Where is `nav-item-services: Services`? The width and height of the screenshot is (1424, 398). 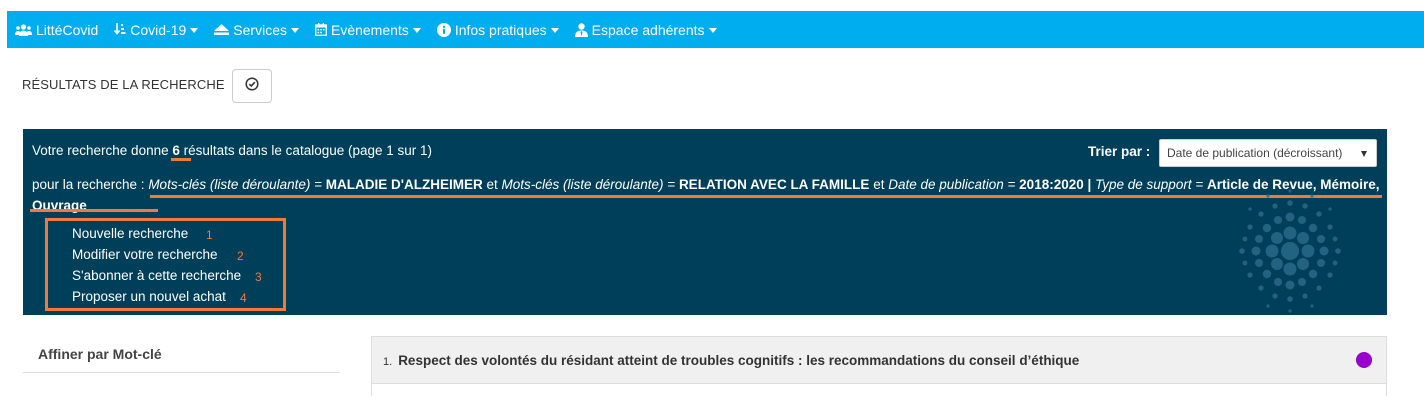 nav-item-services: Services is located at coordinates (256, 30).